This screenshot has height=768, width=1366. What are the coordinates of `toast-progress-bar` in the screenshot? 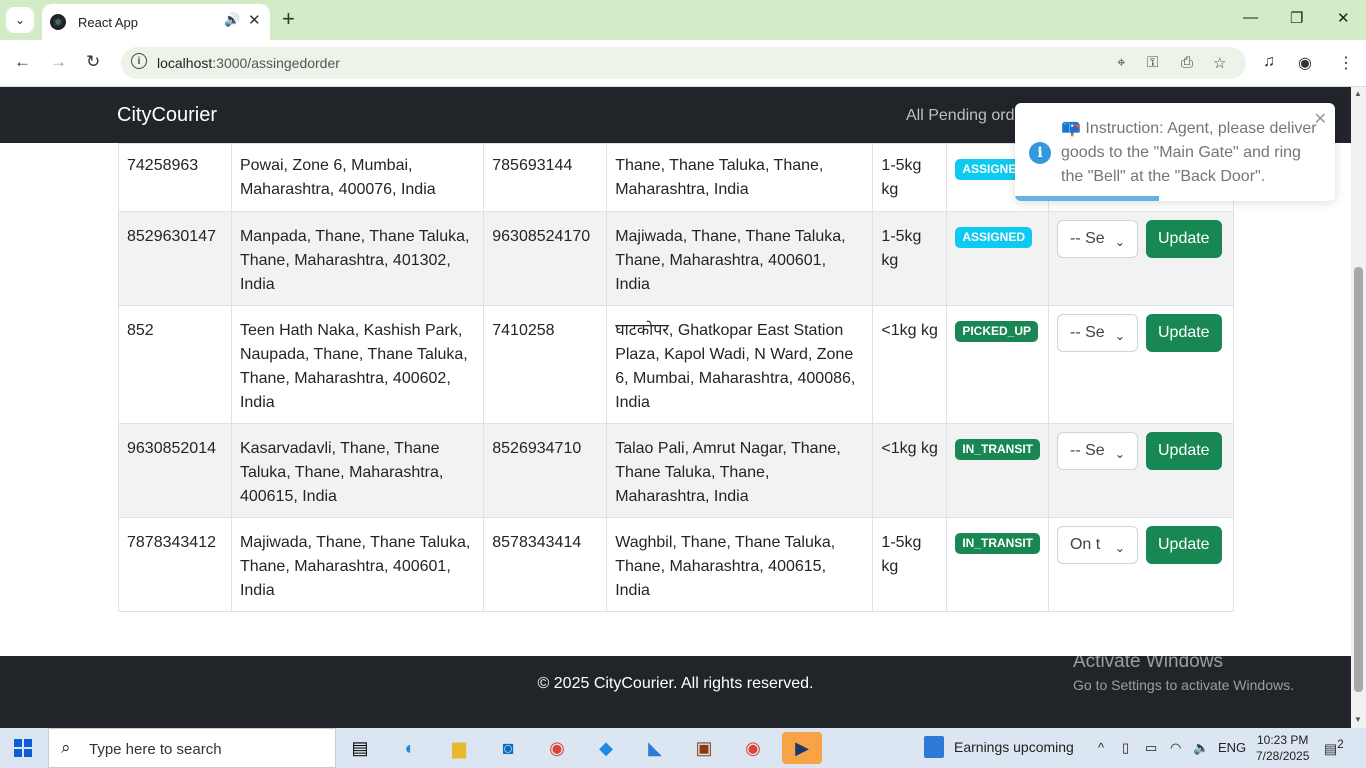 It's located at (1087, 198).